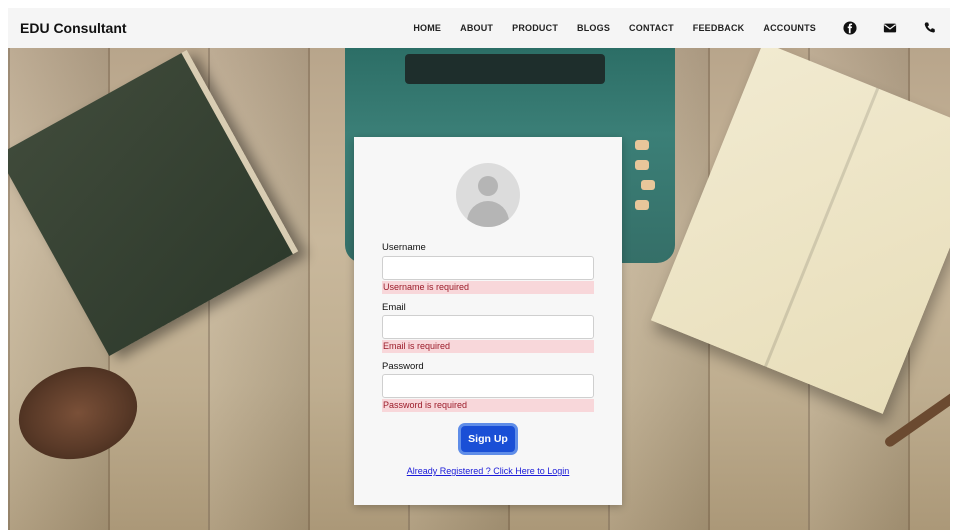 This screenshot has width=958, height=530. What do you see at coordinates (488, 405) in the screenshot?
I see `password-error: Password is required` at bounding box center [488, 405].